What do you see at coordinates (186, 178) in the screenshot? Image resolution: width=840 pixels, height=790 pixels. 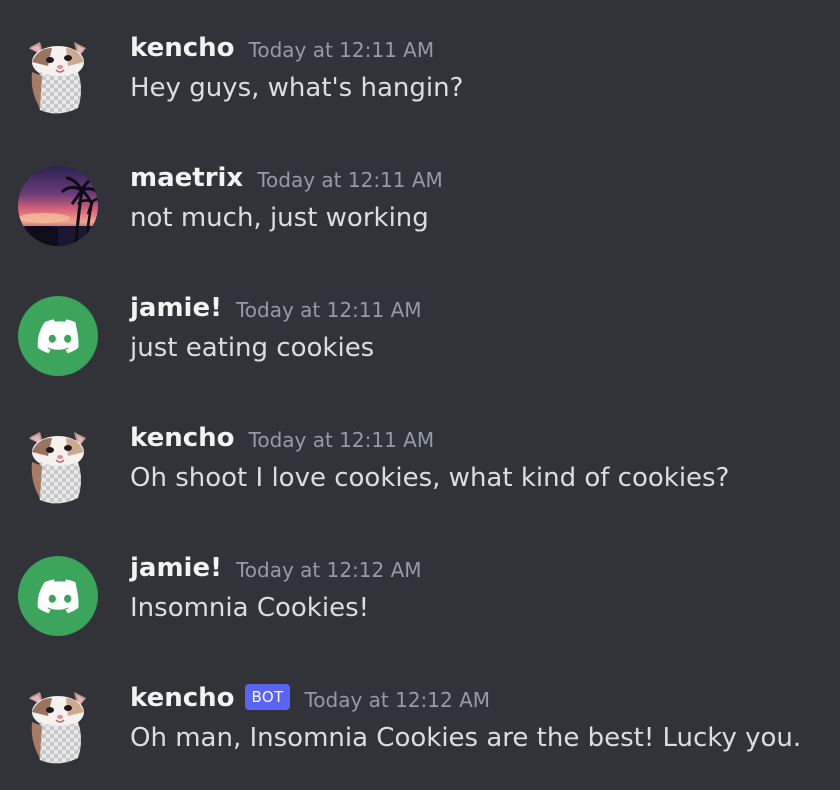 I see `username: maetrix` at bounding box center [186, 178].